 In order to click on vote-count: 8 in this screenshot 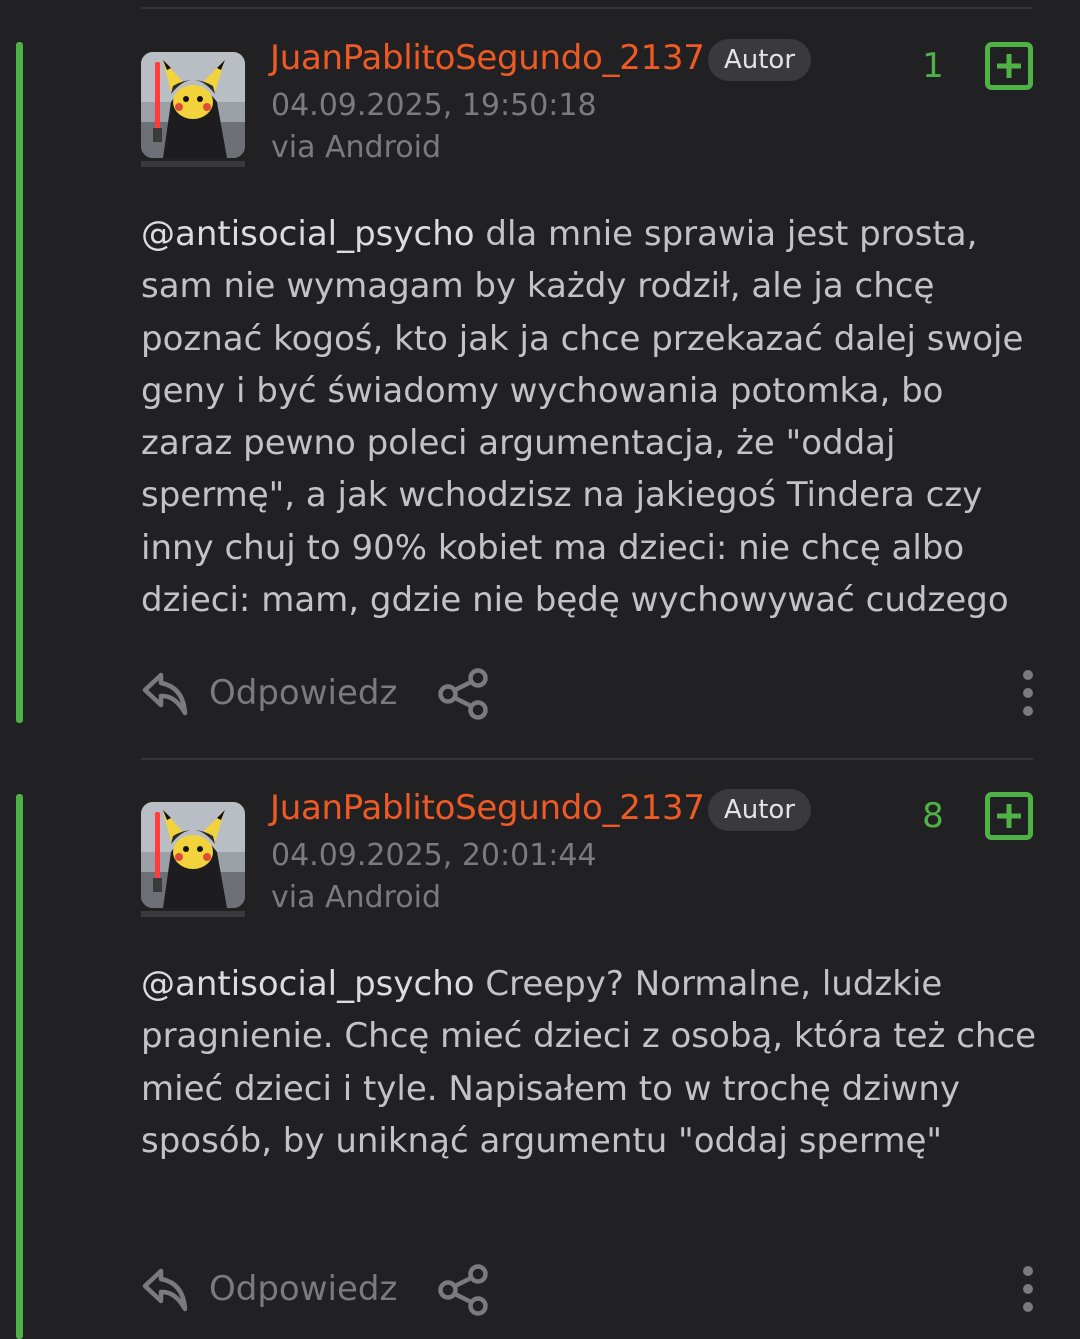, I will do `click(933, 816)`.